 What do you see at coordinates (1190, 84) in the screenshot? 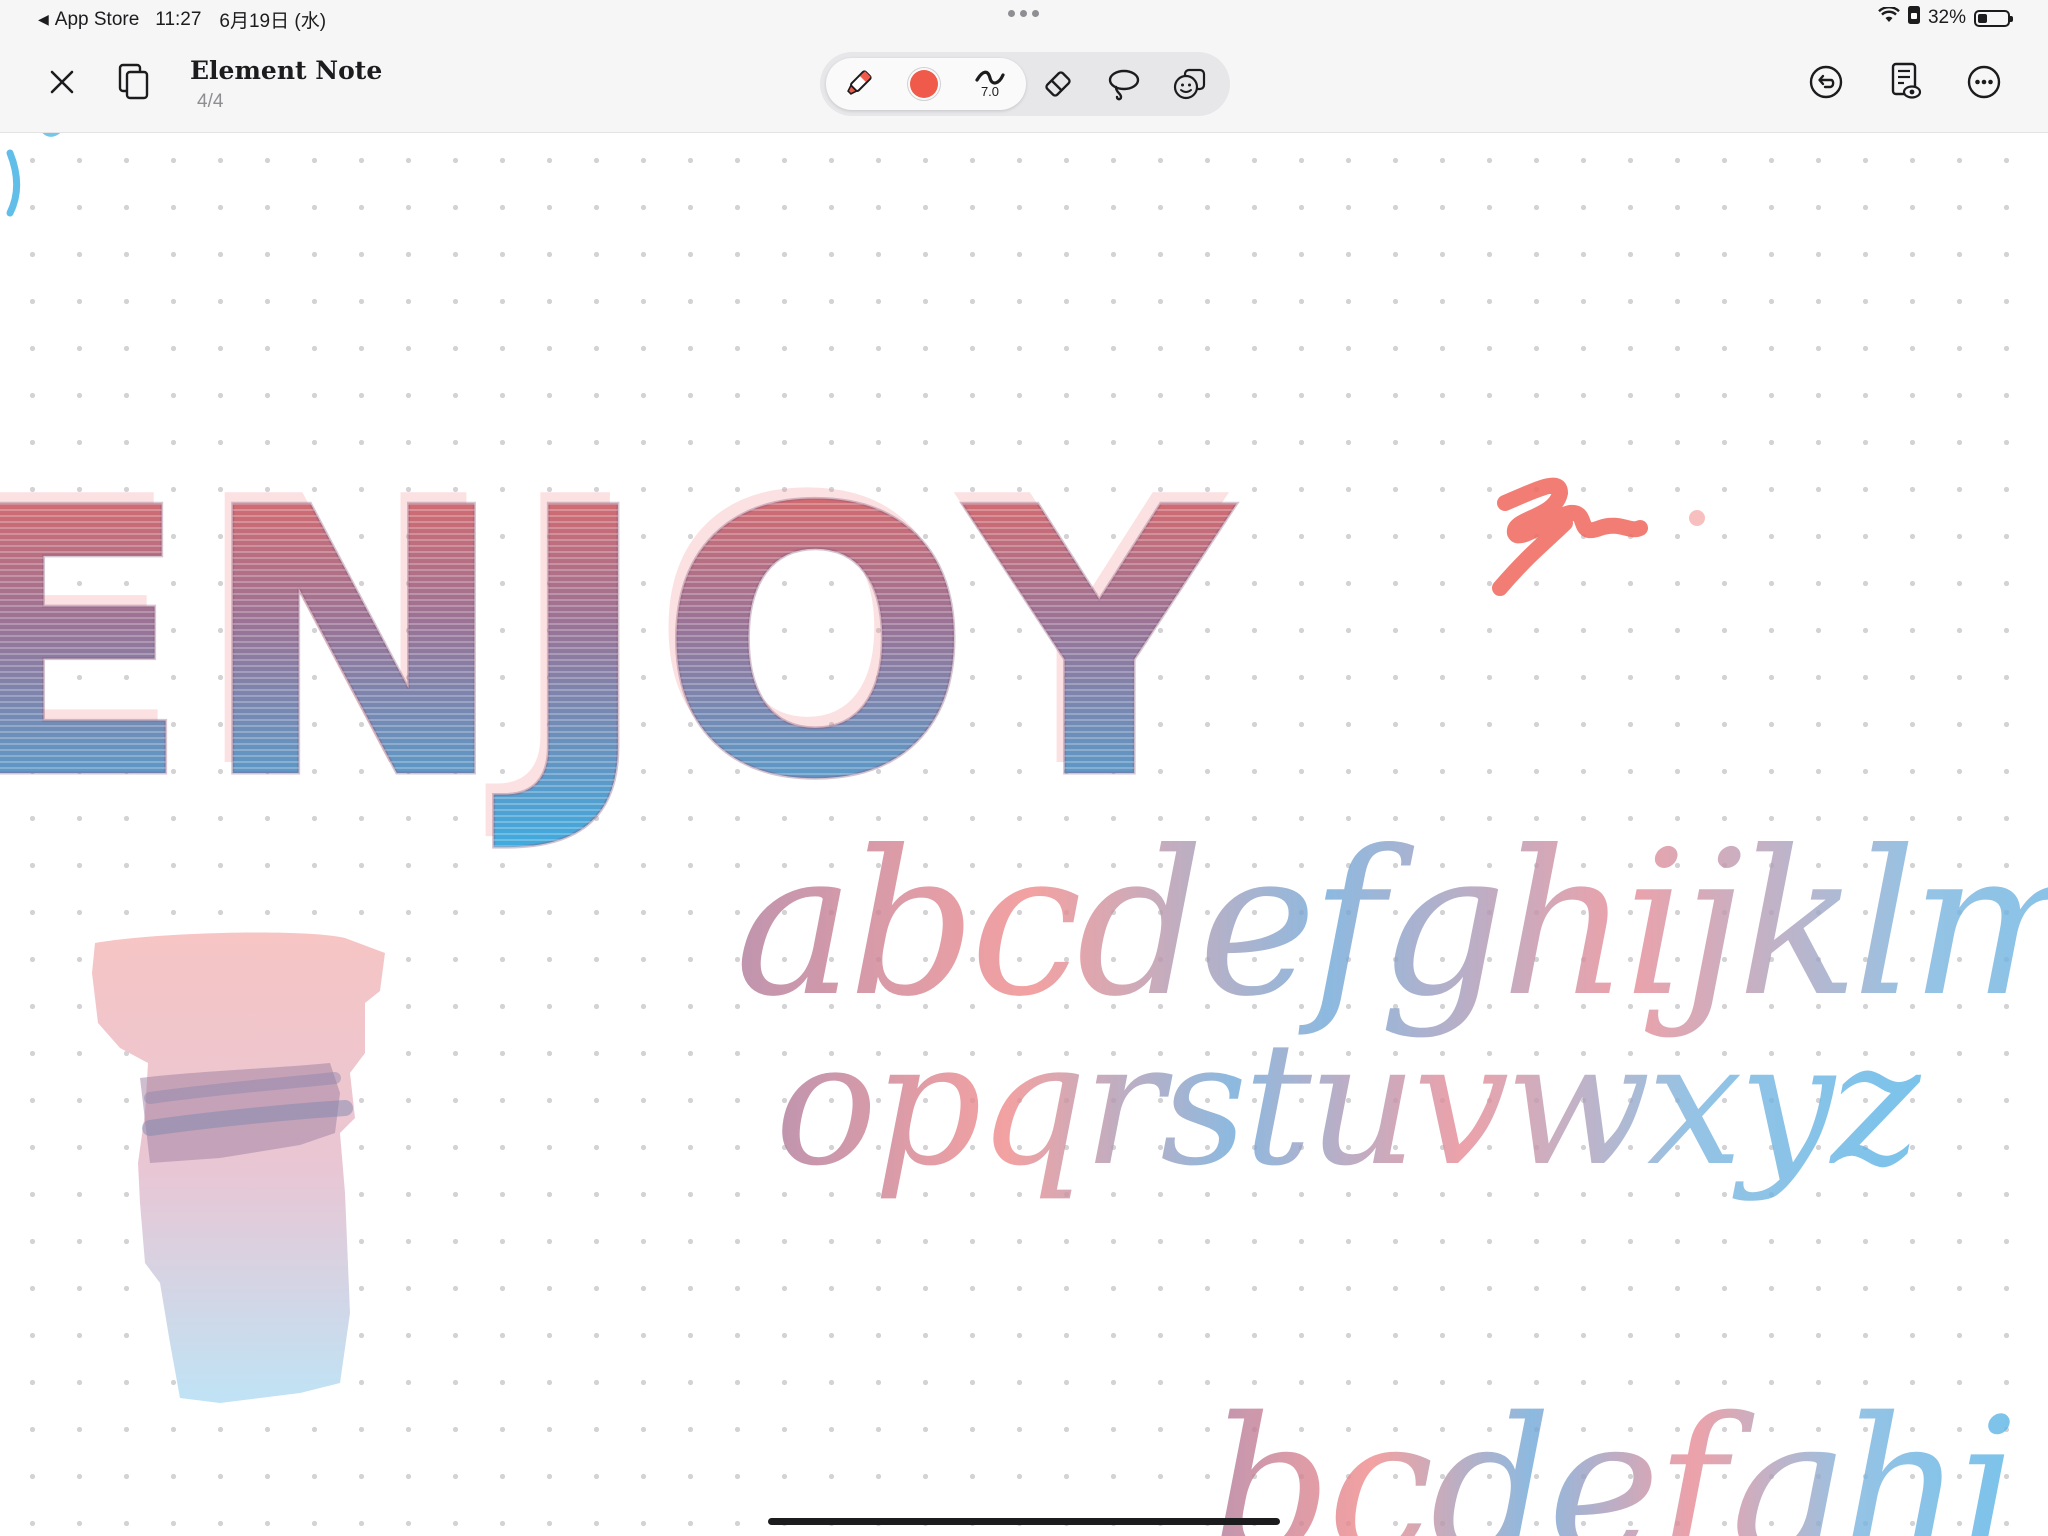
I see `sticker-icon` at bounding box center [1190, 84].